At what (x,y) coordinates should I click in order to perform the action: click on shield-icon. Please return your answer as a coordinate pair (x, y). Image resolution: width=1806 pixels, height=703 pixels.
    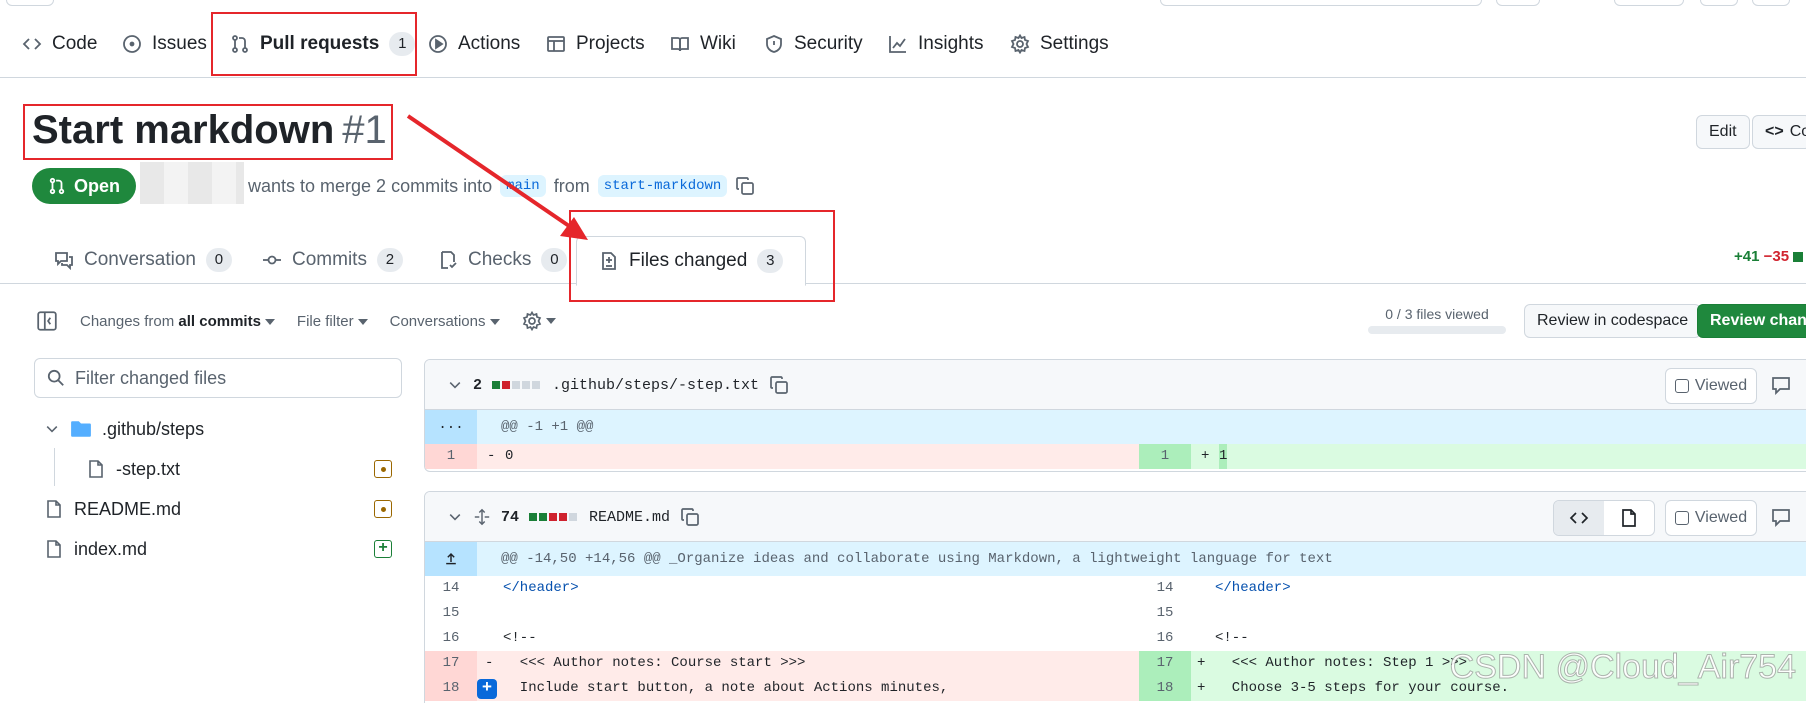
    Looking at the image, I should click on (774, 44).